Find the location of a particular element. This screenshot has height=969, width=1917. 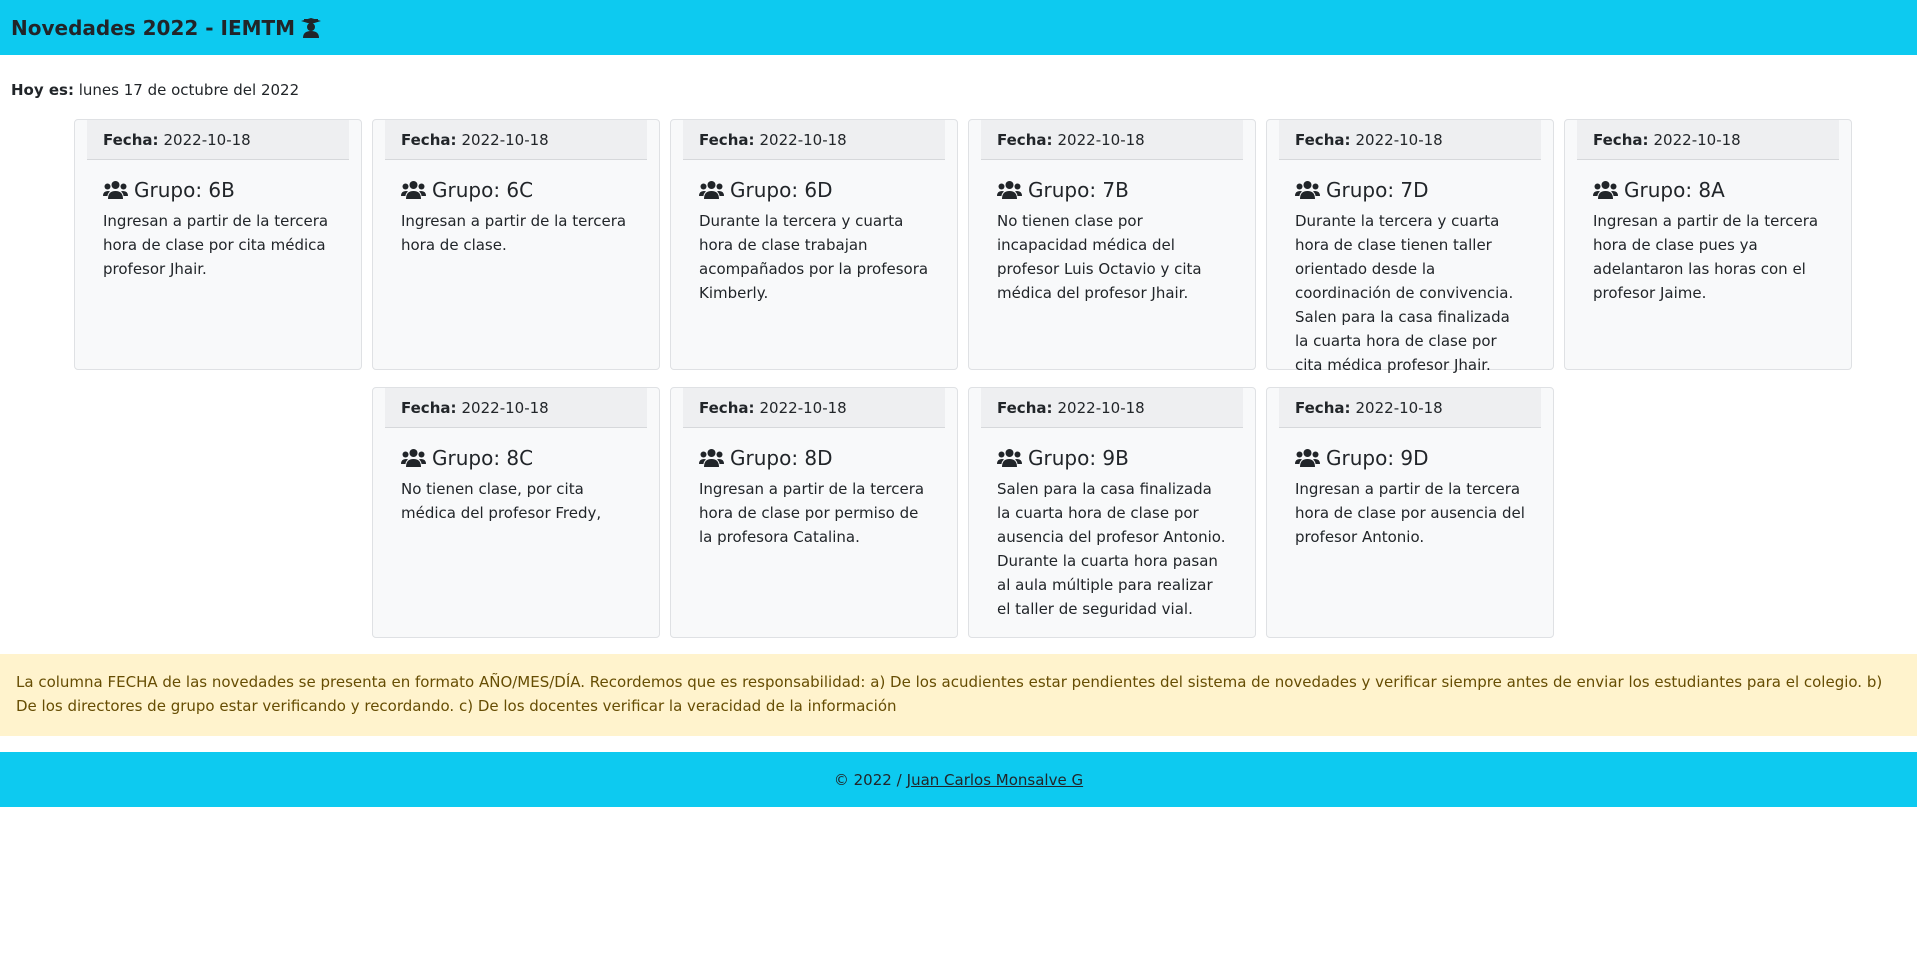

card-title: Grupo: 9D is located at coordinates (1410, 458).